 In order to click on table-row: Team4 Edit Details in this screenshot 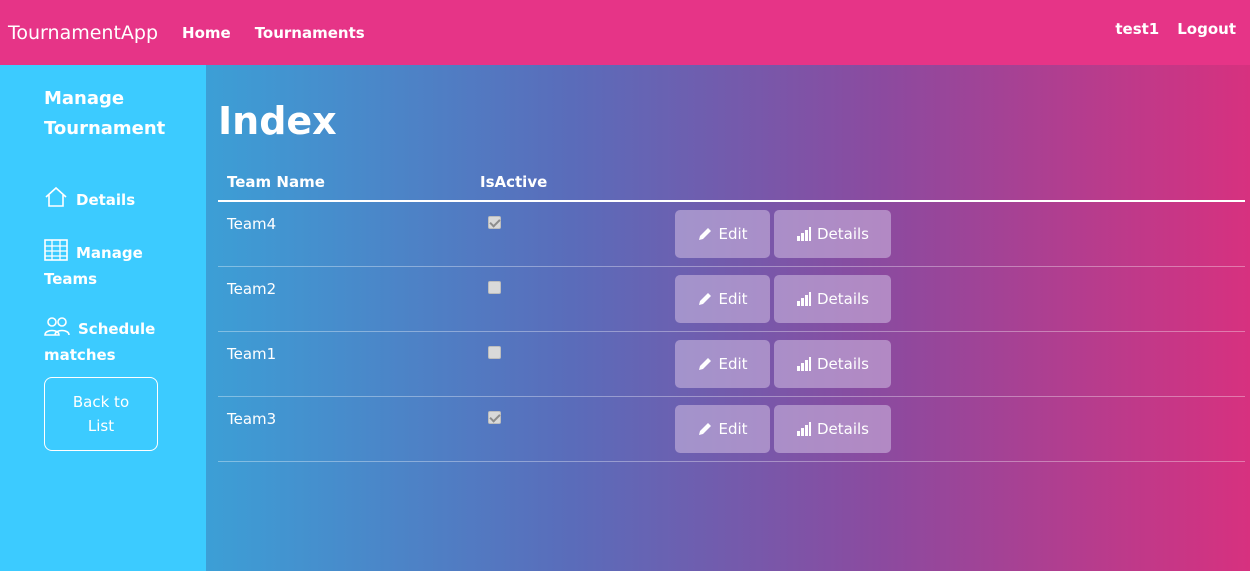, I will do `click(731, 234)`.